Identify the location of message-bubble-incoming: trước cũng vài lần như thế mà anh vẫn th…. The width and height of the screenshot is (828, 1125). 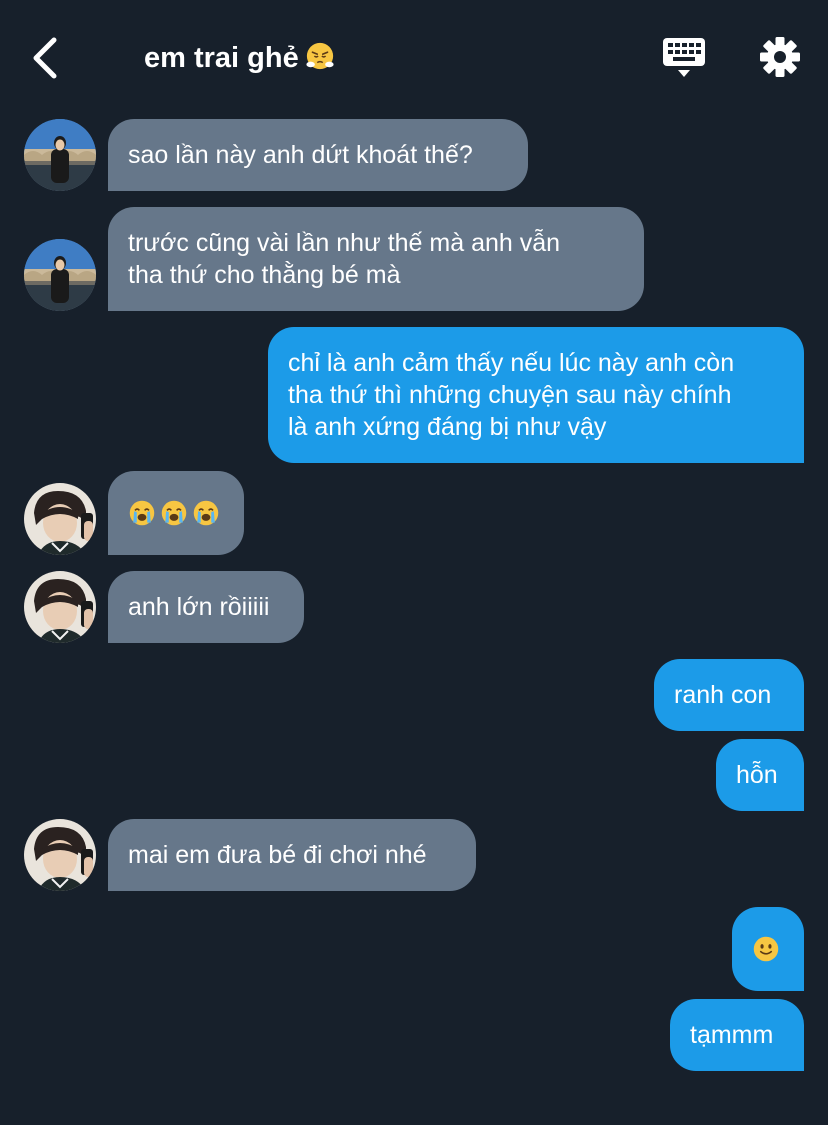
(376, 259).